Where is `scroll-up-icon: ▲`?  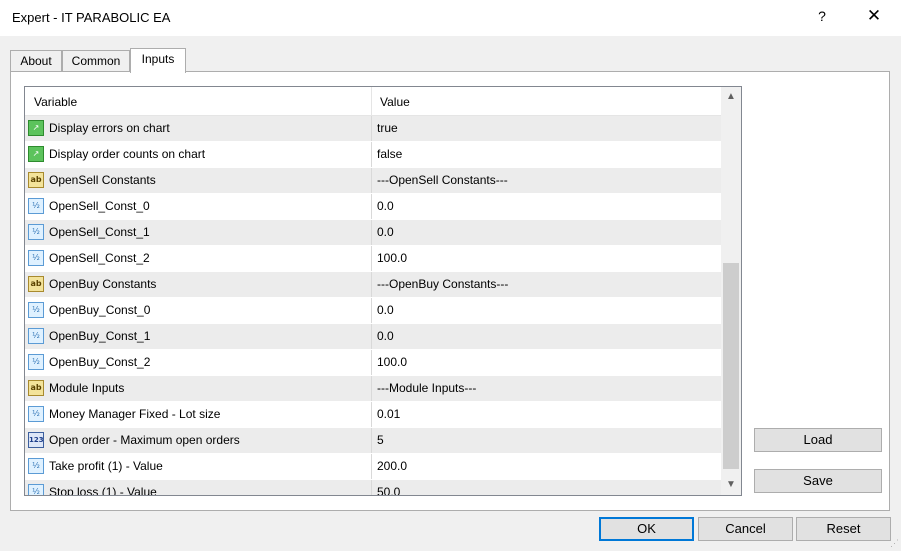 scroll-up-icon: ▲ is located at coordinates (731, 97).